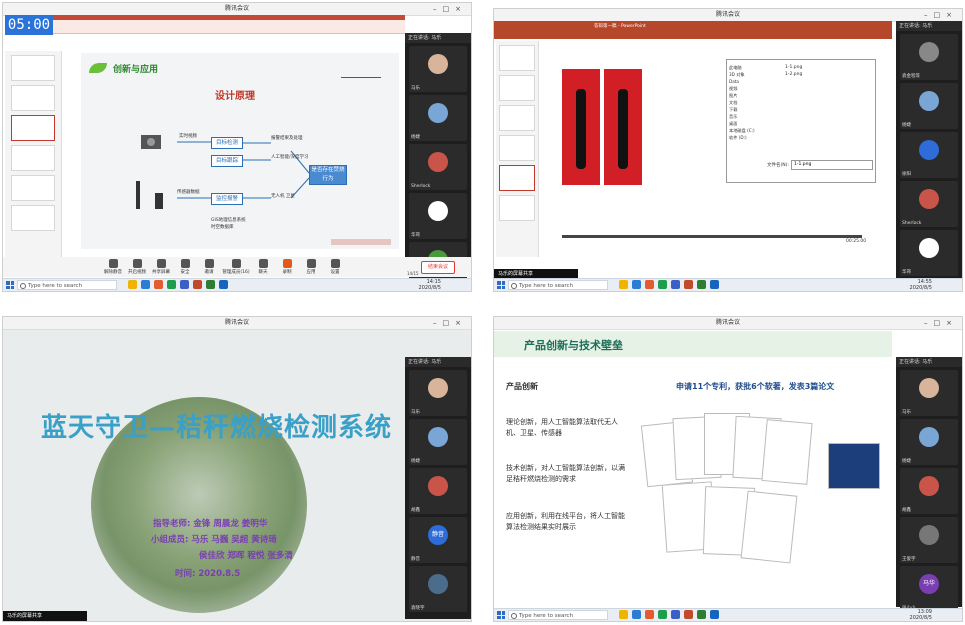  Describe the element at coordinates (429, 285) in the screenshot. I see `taskbar-clock: 14:15 2020/8/5` at that location.